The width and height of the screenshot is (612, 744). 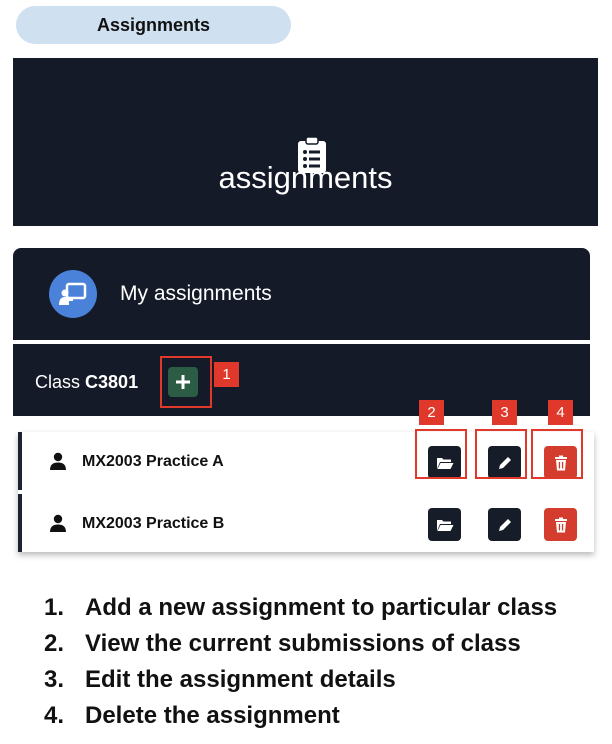 What do you see at coordinates (112, 382) in the screenshot?
I see `class-code: C3801` at bounding box center [112, 382].